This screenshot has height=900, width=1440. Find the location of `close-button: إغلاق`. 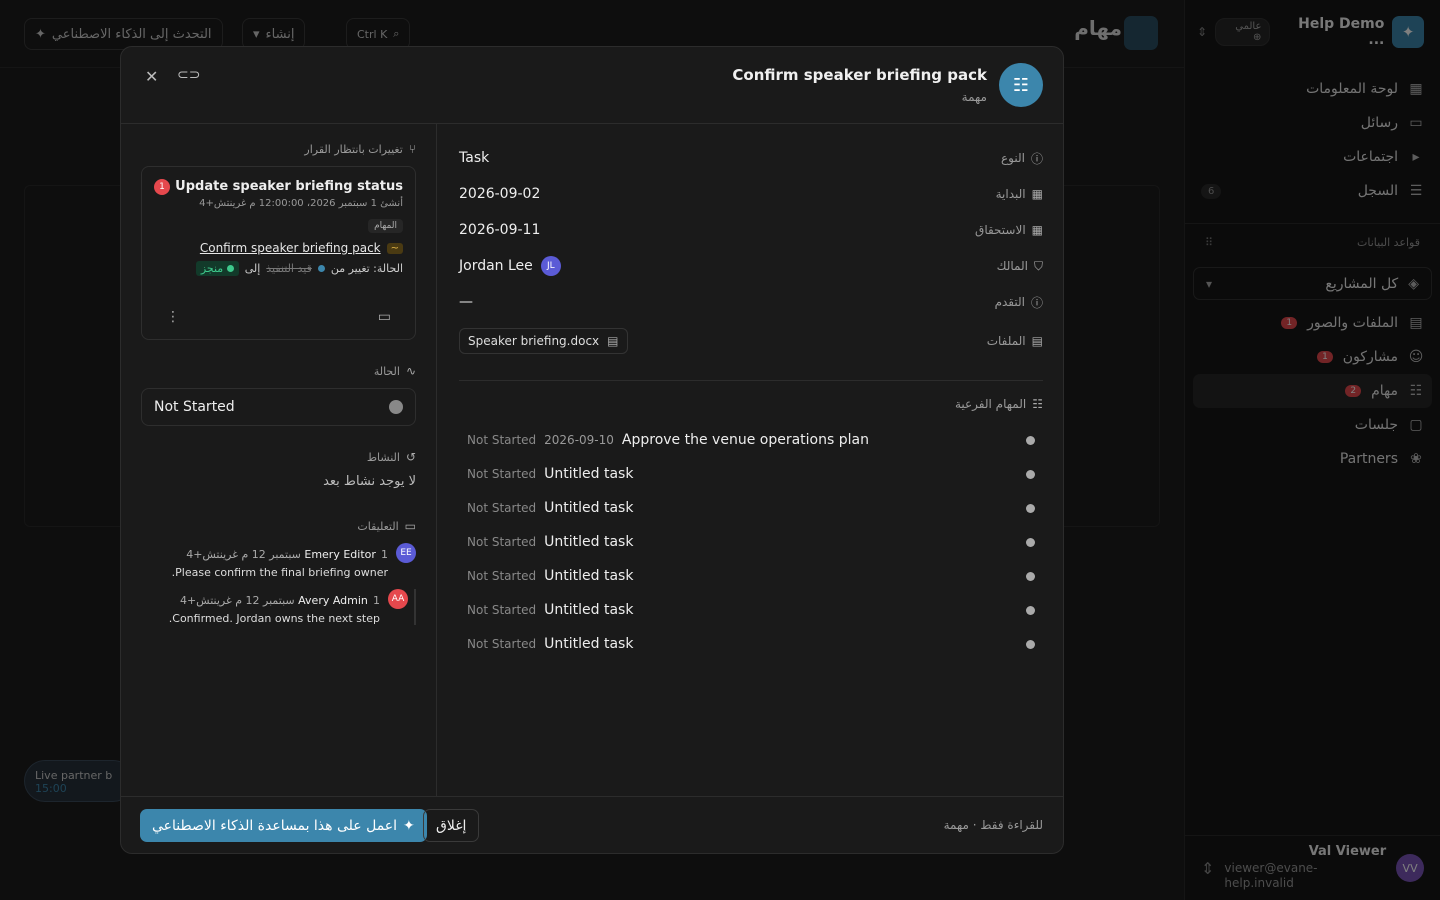

close-button: إغلاق is located at coordinates (451, 825).